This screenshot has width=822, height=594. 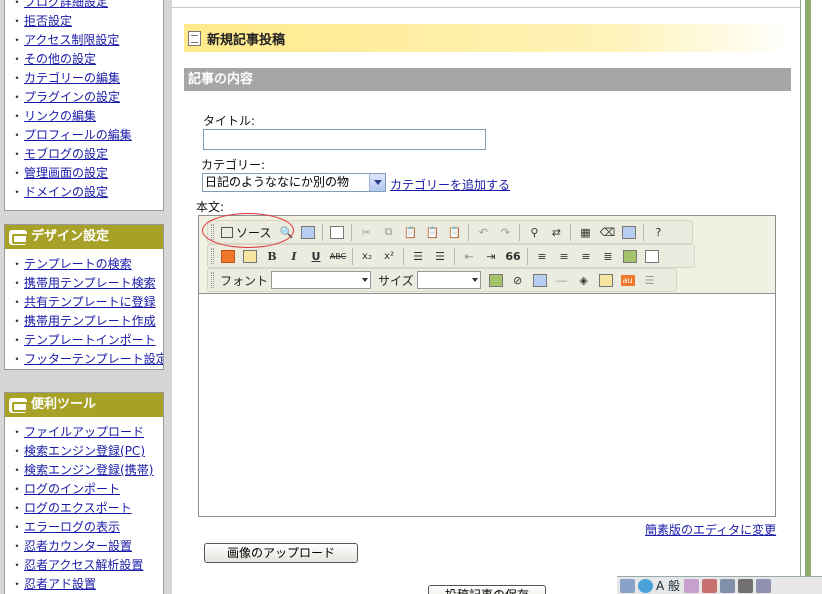 What do you see at coordinates (338, 256) in the screenshot?
I see `strike-button: ABC` at bounding box center [338, 256].